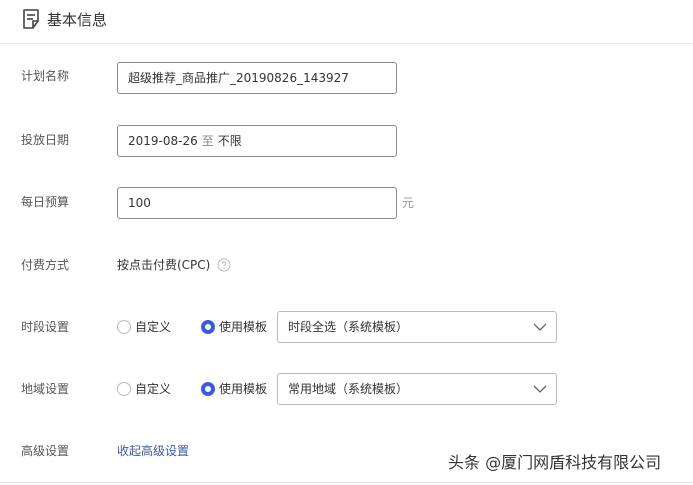 Image resolution: width=693 pixels, height=485 pixels. Describe the element at coordinates (31, 19) in the screenshot. I see `document-icon` at that location.